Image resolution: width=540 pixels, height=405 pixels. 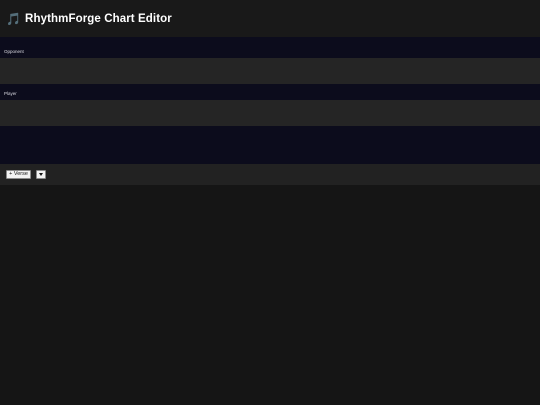 I want to click on player-lane-label: Player, so click(x=10, y=93).